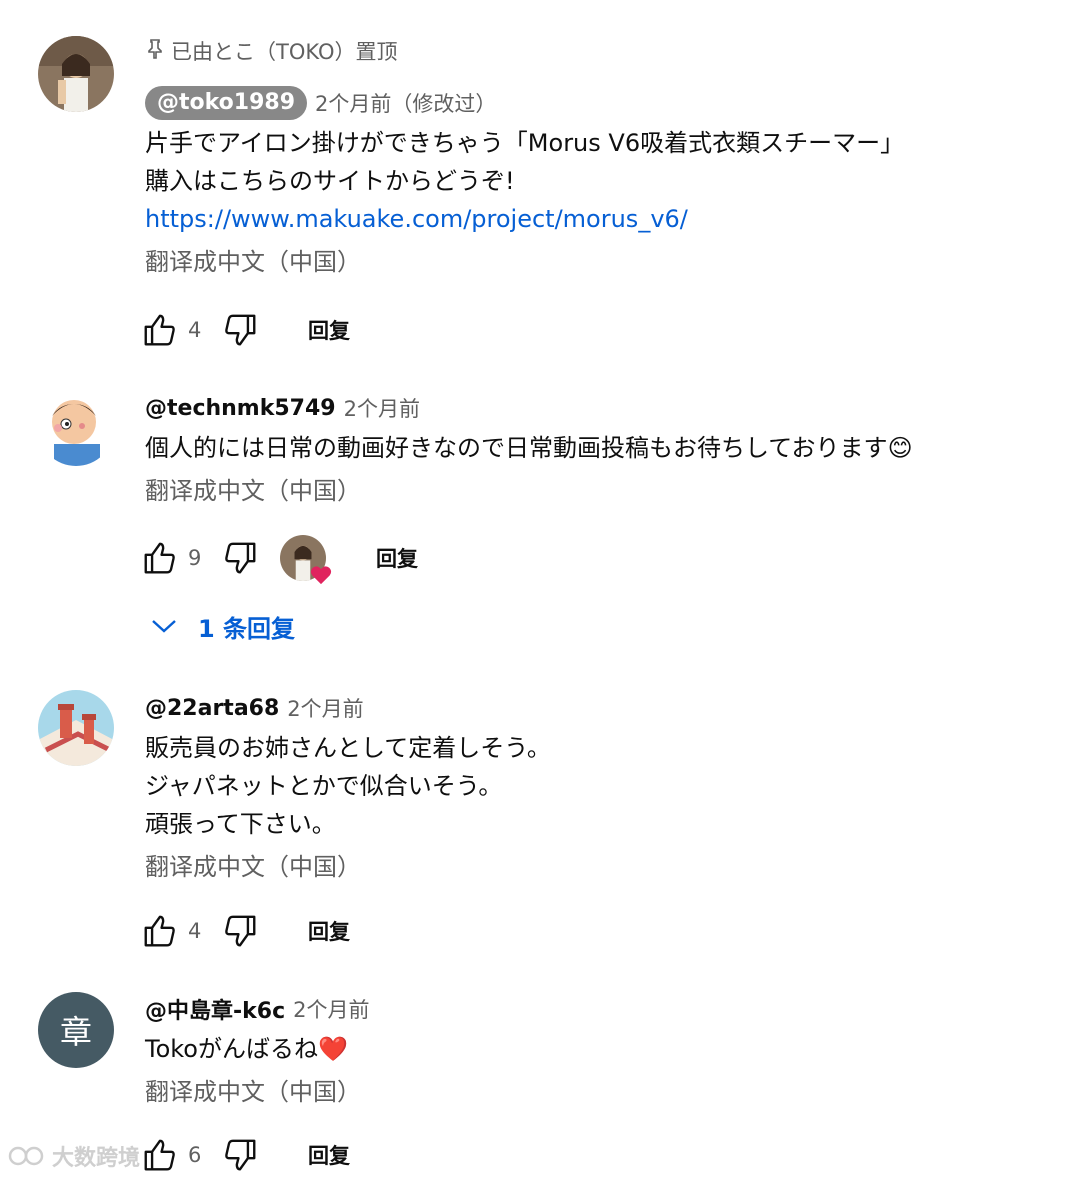 Image resolution: width=1080 pixels, height=1177 pixels. I want to click on watermark: 大数跨境, so click(74, 1156).